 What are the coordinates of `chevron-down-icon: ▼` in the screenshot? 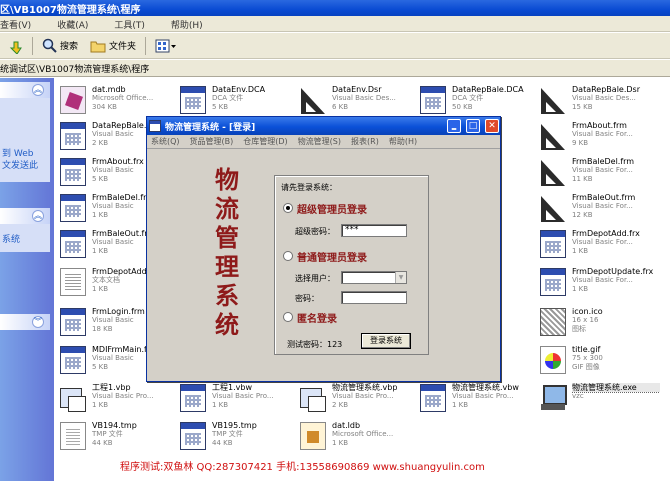 It's located at (400, 277).